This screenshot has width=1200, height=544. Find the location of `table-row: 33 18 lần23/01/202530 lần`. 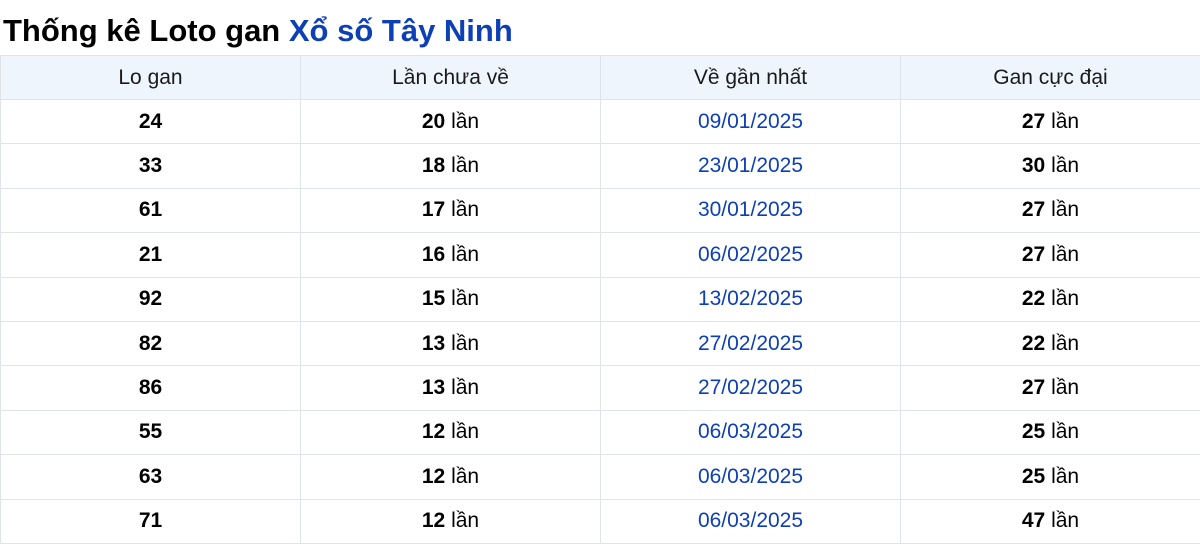

table-row: 33 18 lần23/01/202530 lần is located at coordinates (600, 166).